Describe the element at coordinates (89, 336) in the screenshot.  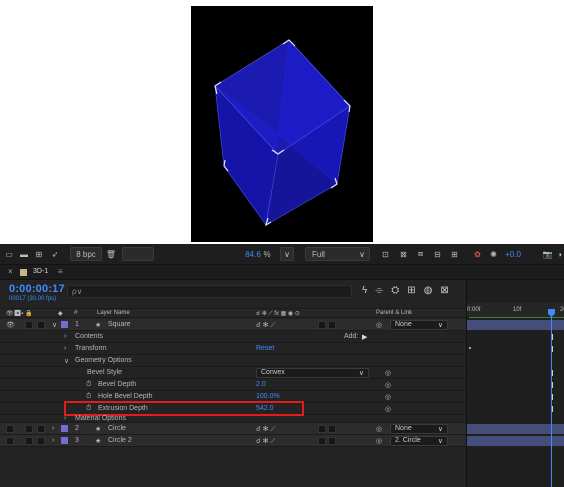
I see `contents-label: Contents` at that location.